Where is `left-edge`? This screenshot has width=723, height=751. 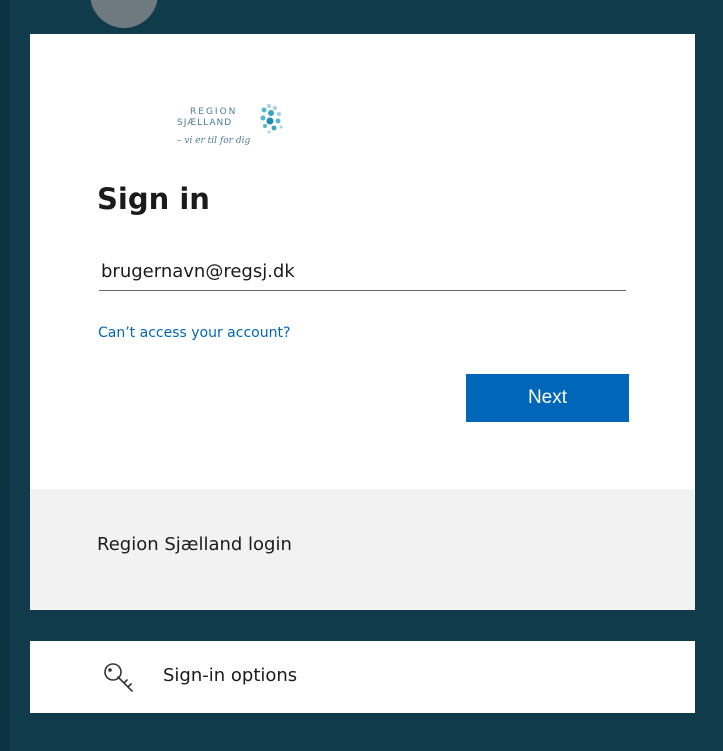 left-edge is located at coordinates (5, 375).